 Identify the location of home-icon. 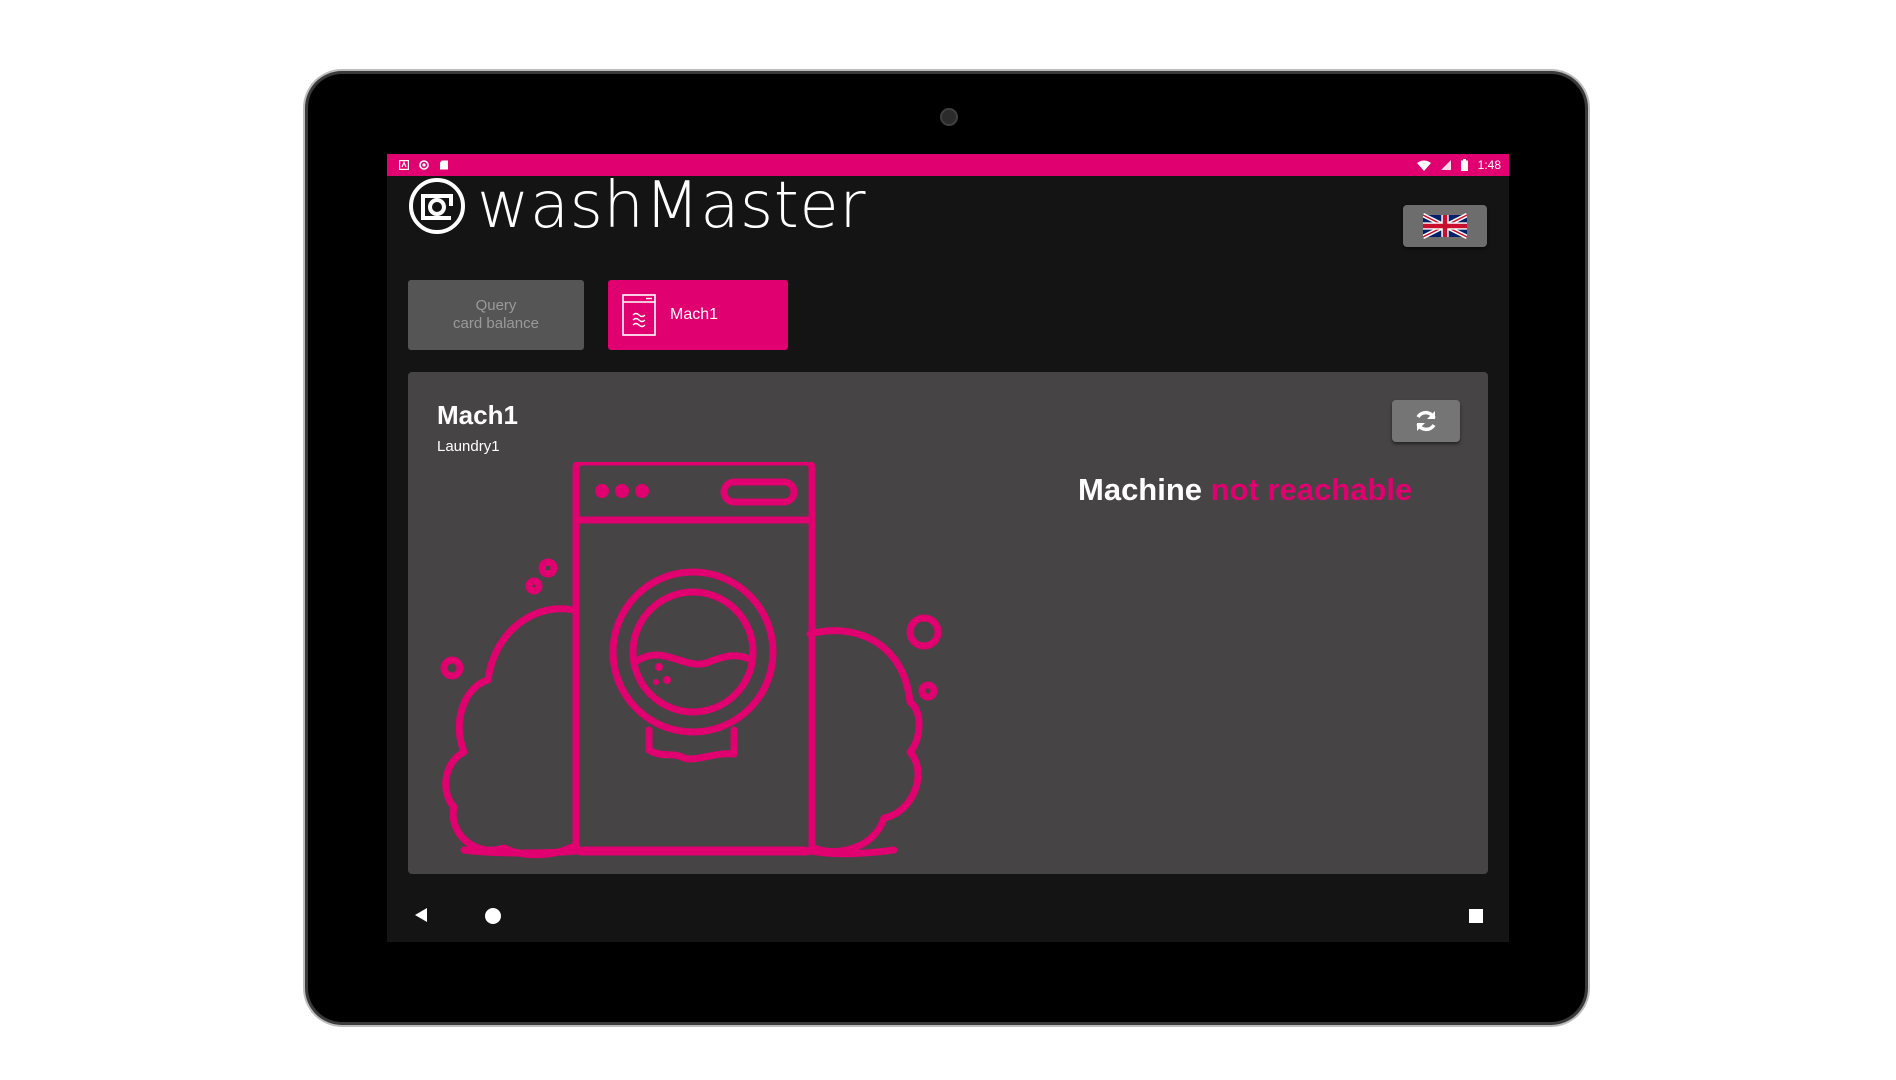
(493, 916).